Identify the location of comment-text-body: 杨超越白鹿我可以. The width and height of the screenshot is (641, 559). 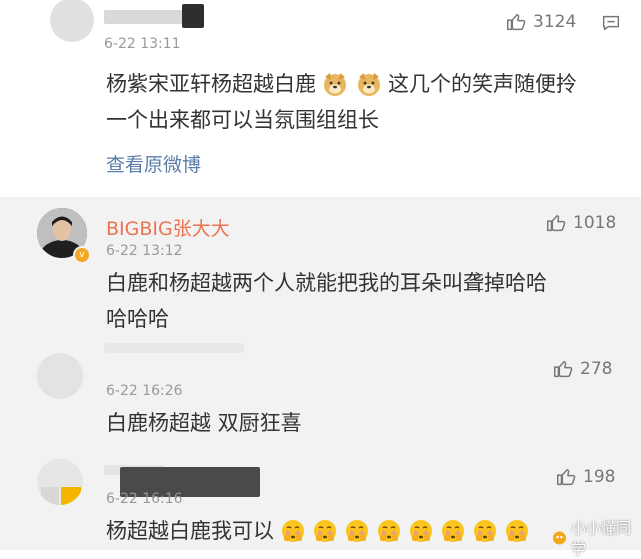
(190, 531).